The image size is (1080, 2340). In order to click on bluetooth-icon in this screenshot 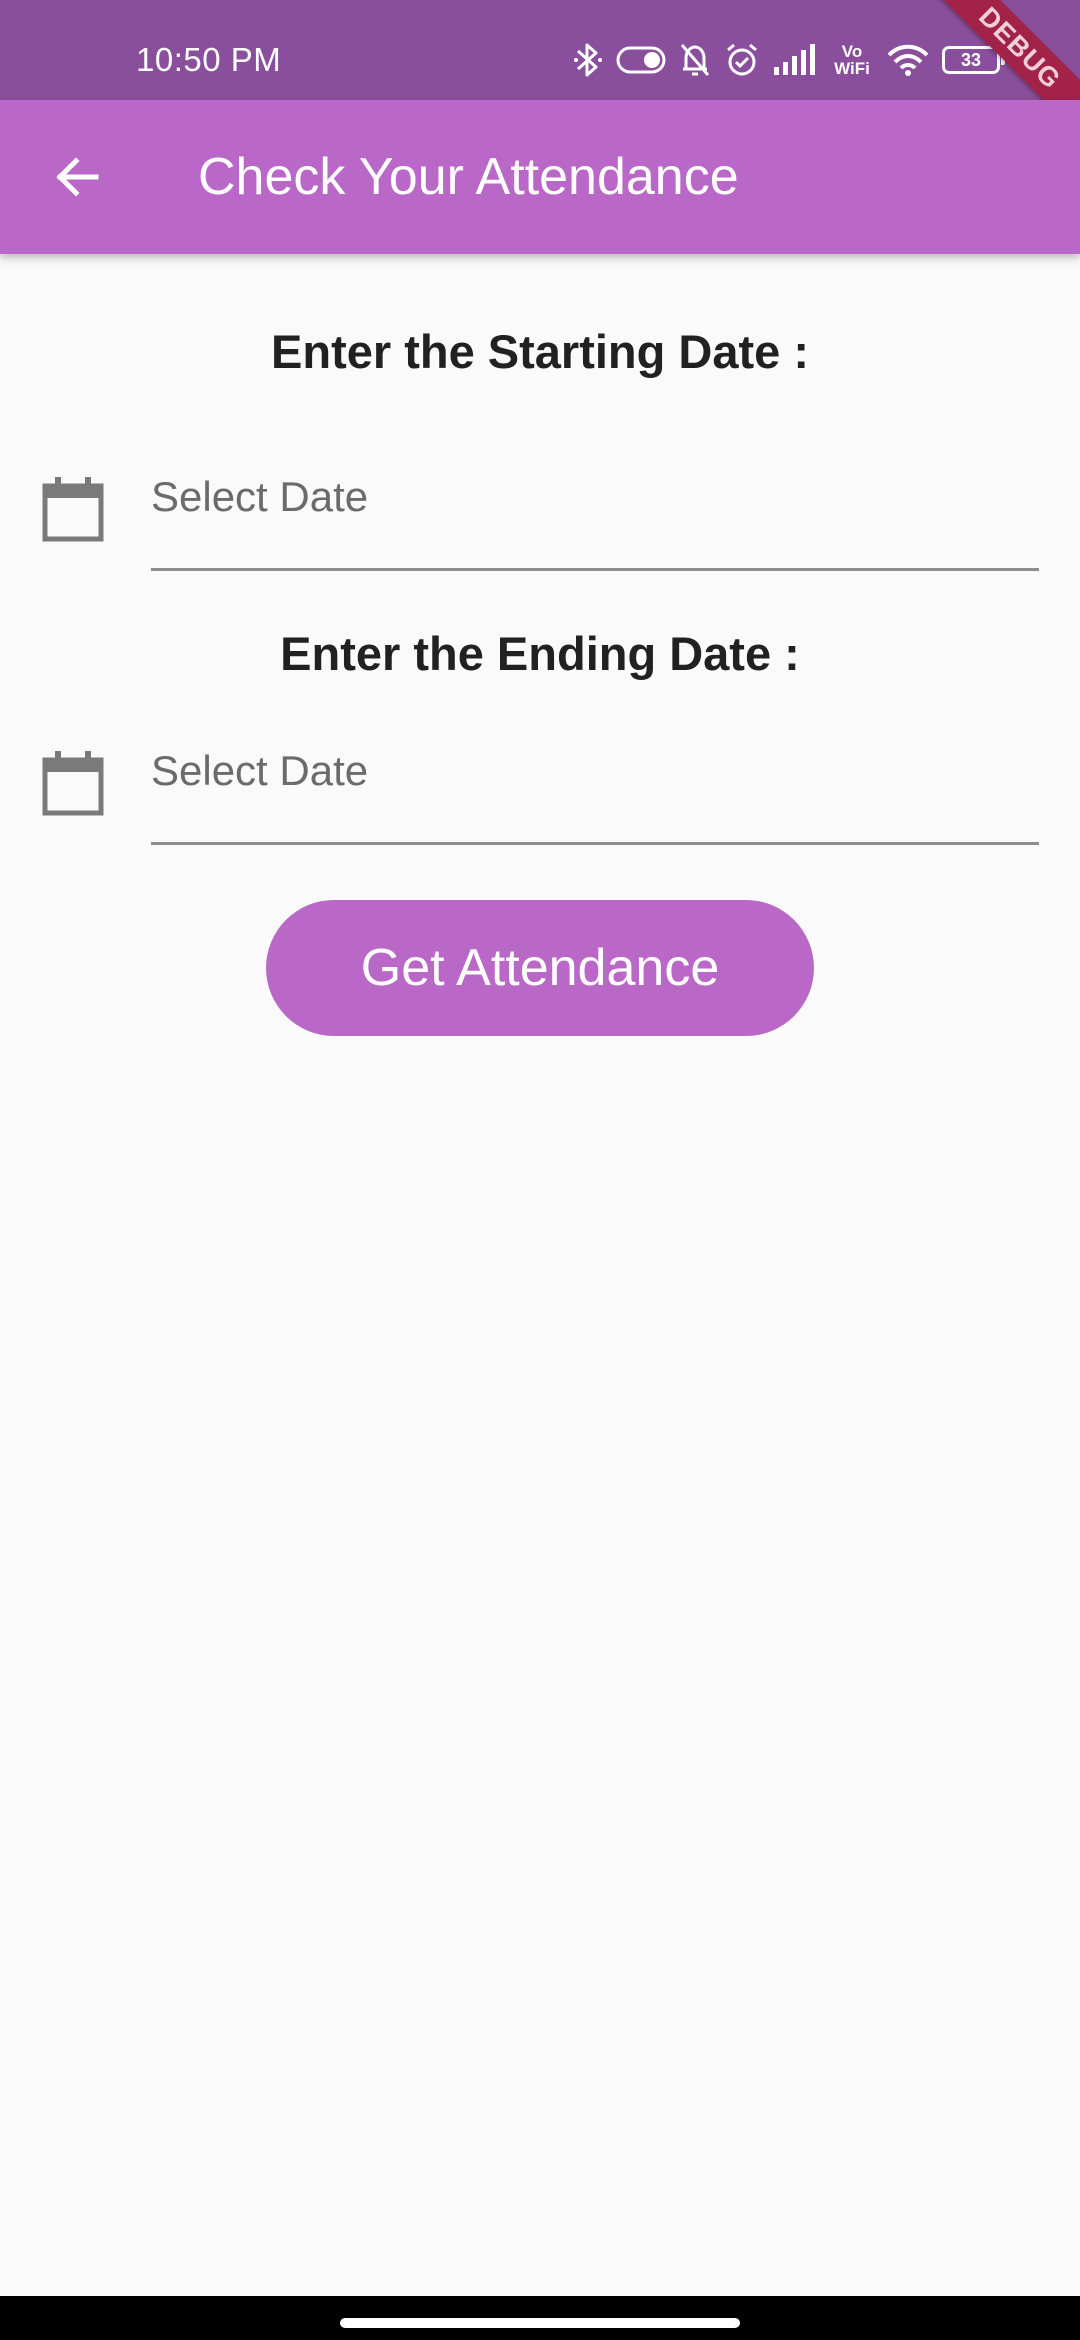, I will do `click(588, 60)`.